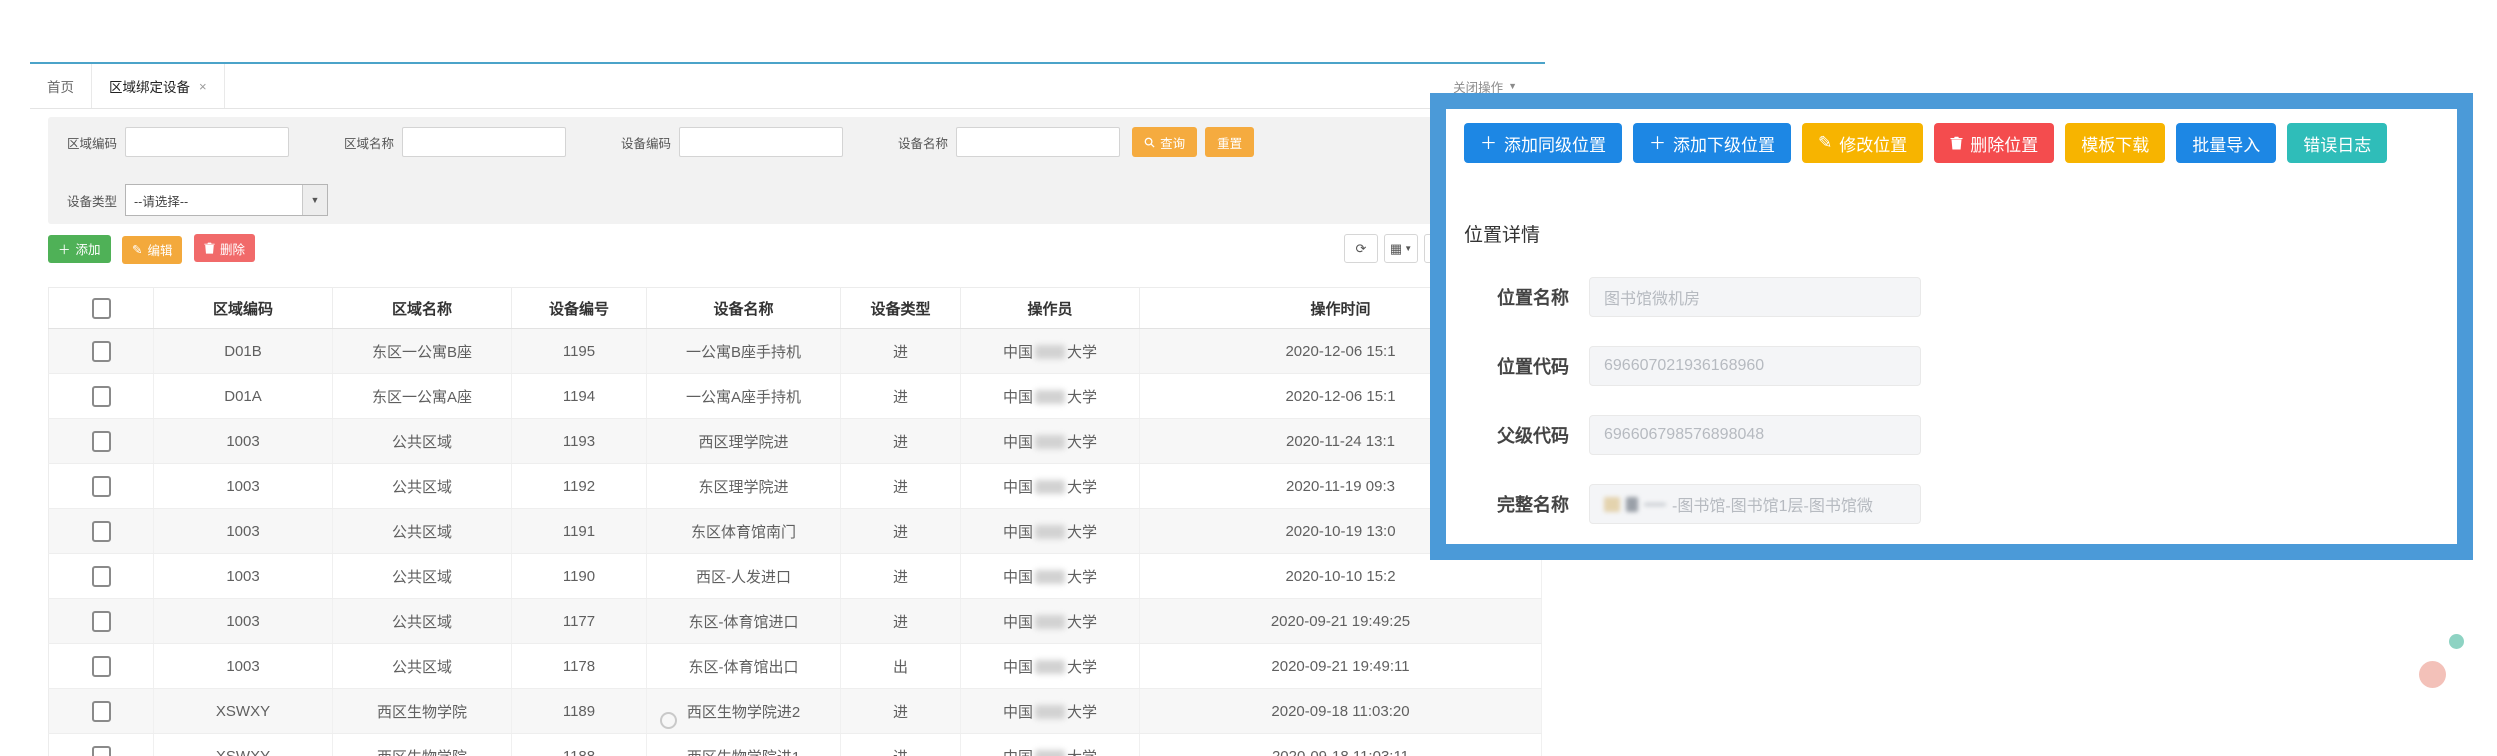 Image resolution: width=2497 pixels, height=756 pixels. Describe the element at coordinates (92, 201) in the screenshot. I see `device-type-label: 设备类型` at that location.